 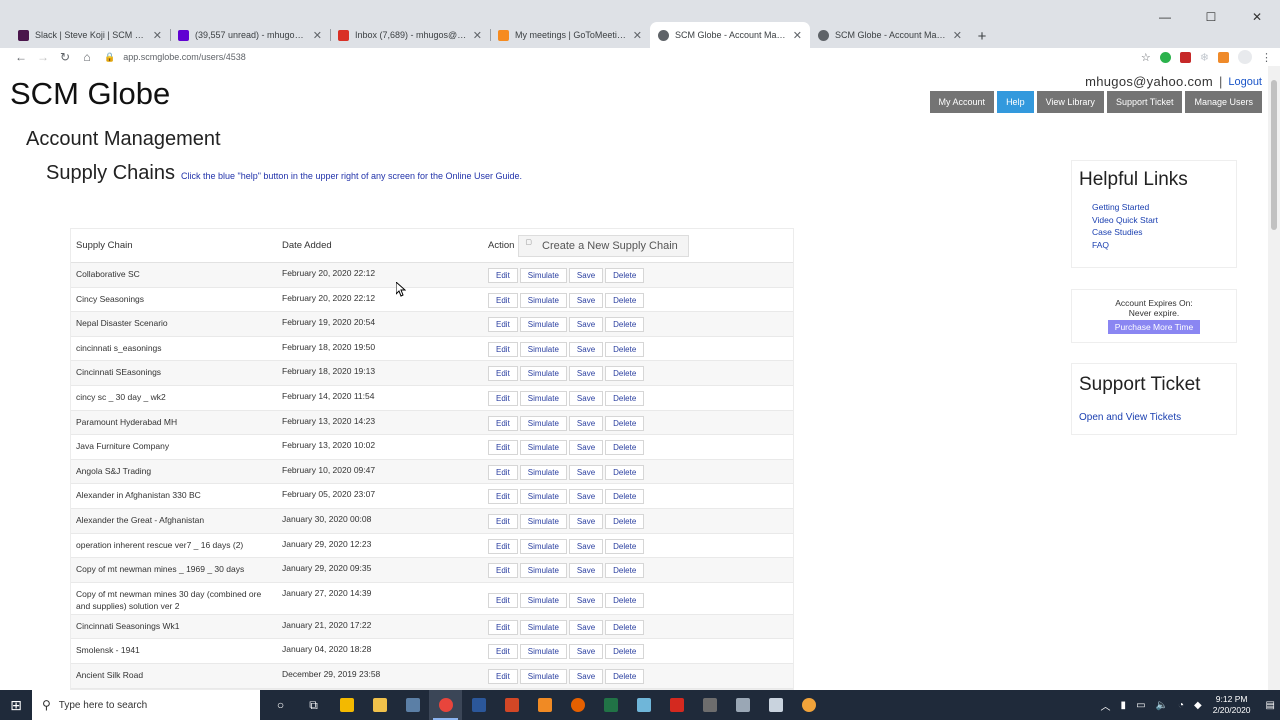 What do you see at coordinates (1204, 57) in the screenshot?
I see `extension-snowflake-icon: ❄` at bounding box center [1204, 57].